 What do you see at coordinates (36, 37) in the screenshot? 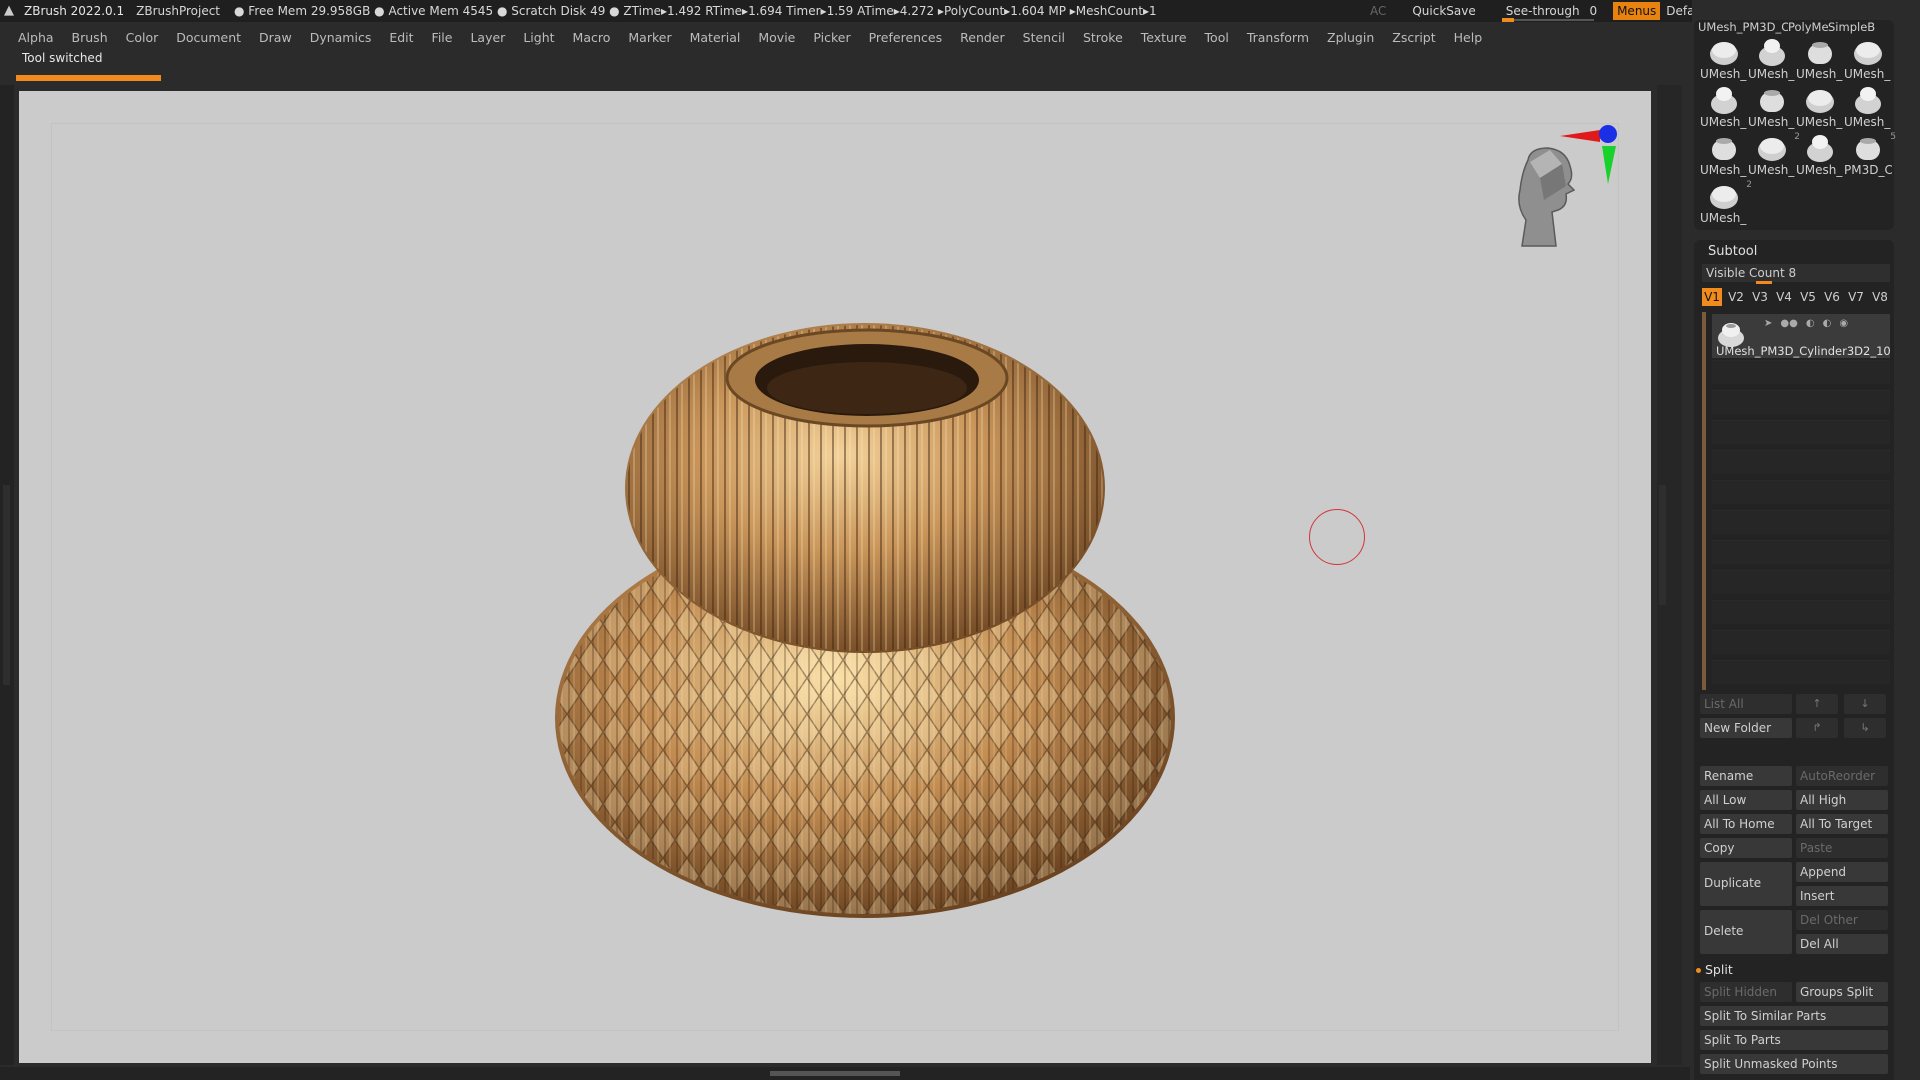
I see `menu-alpha: Alpha` at bounding box center [36, 37].